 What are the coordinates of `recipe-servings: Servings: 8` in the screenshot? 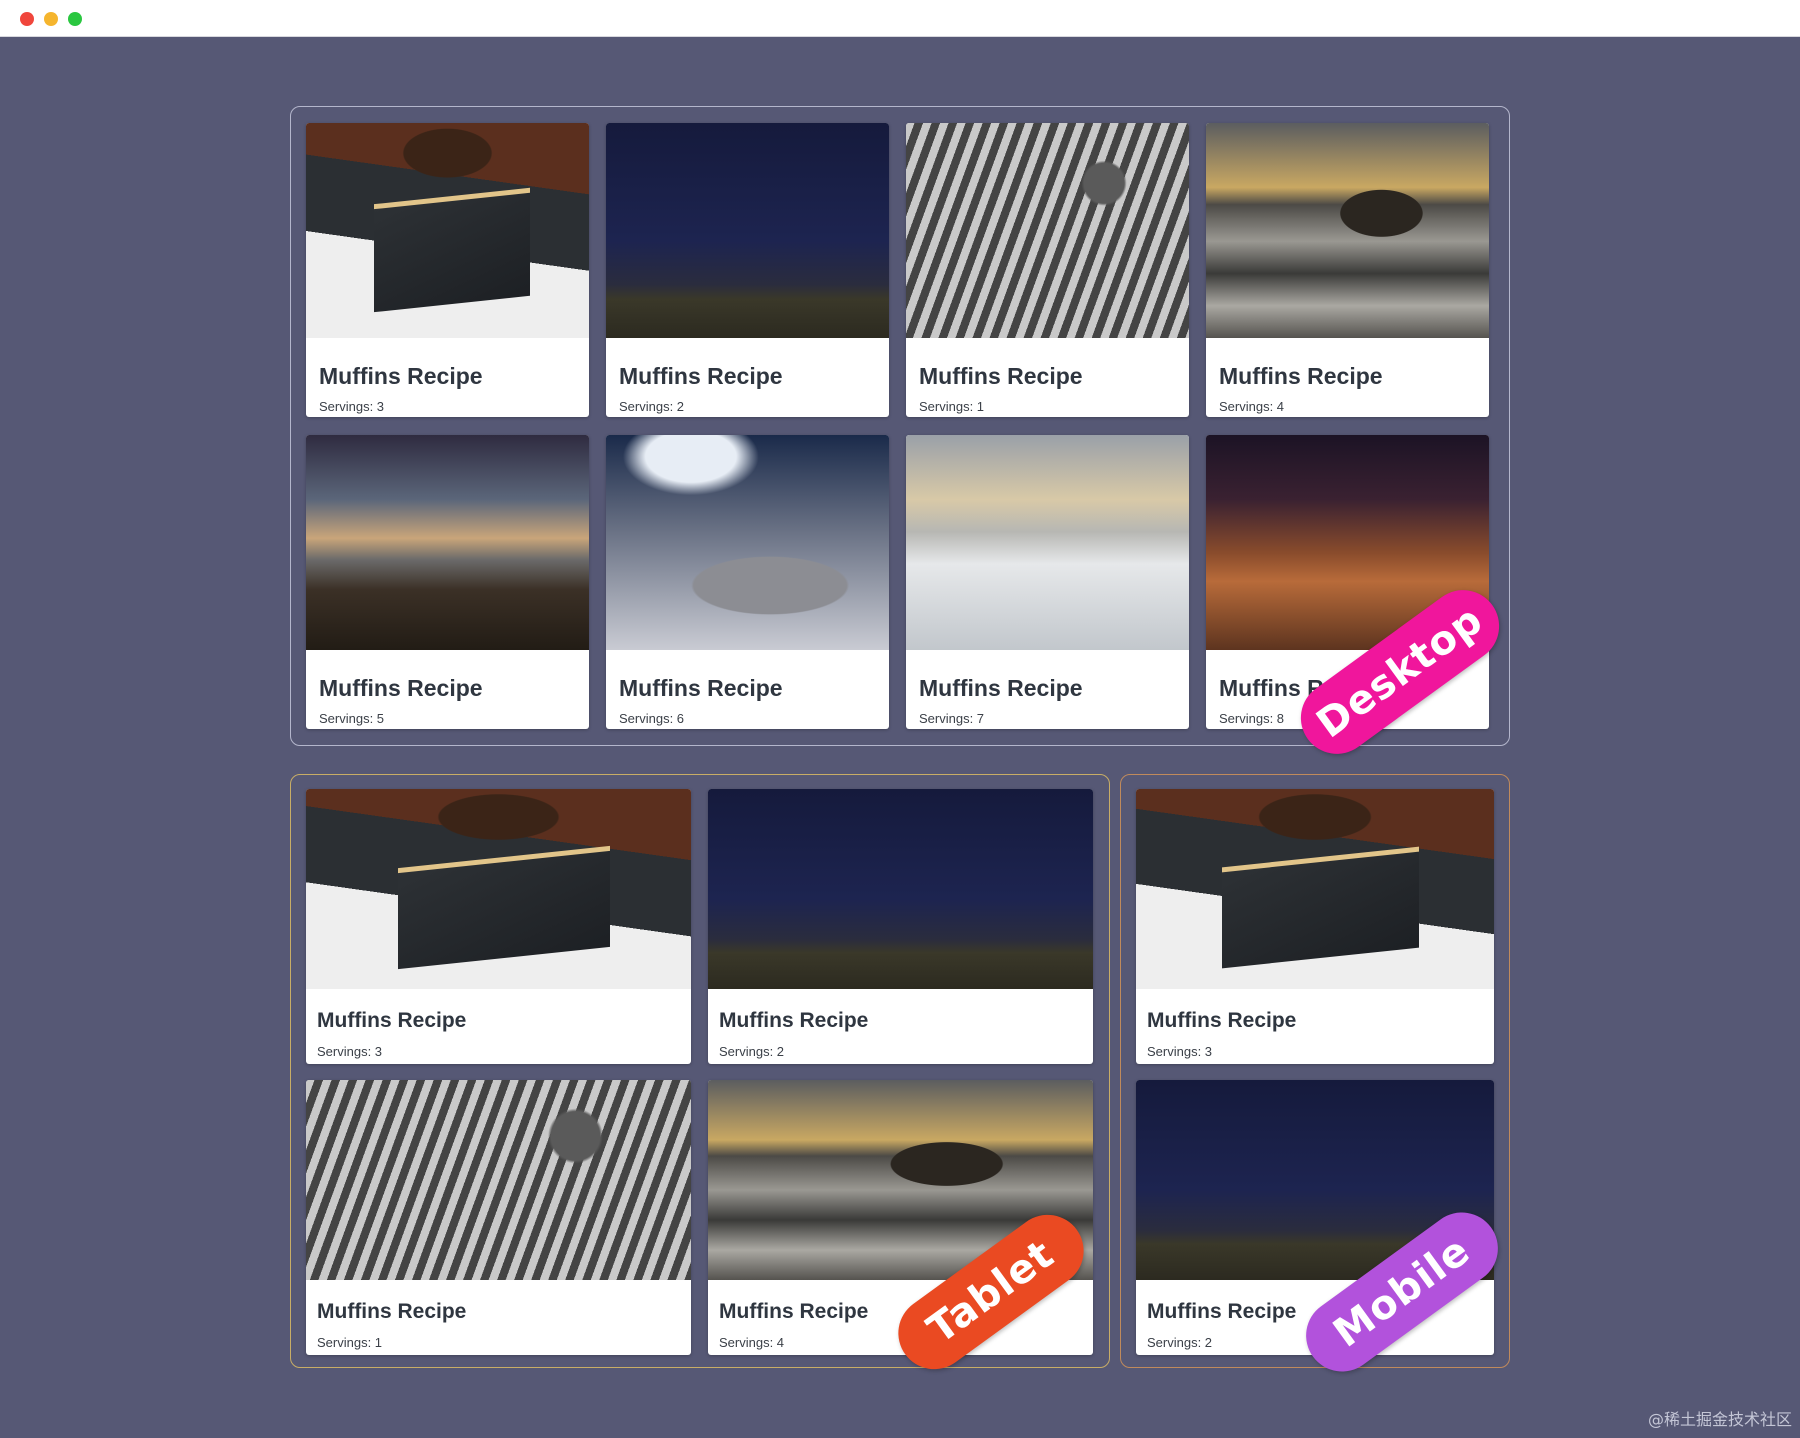 It's located at (1252, 718).